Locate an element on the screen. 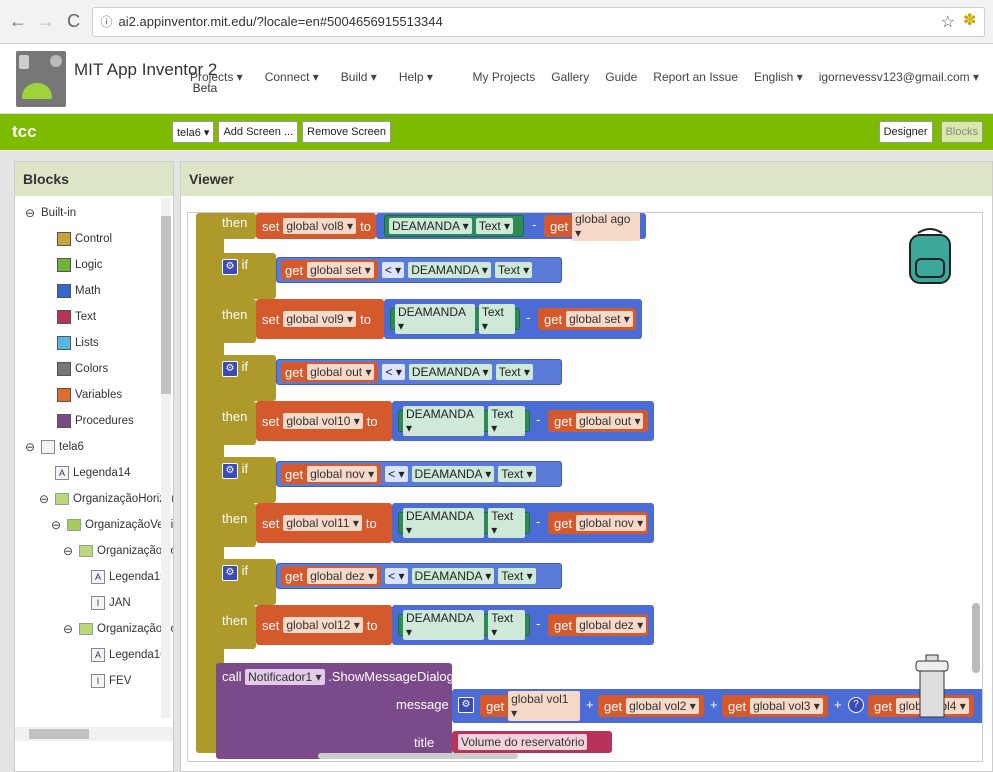 This screenshot has width=993, height=772. variable-dropdown: global vol2 ▾ is located at coordinates (662, 706).